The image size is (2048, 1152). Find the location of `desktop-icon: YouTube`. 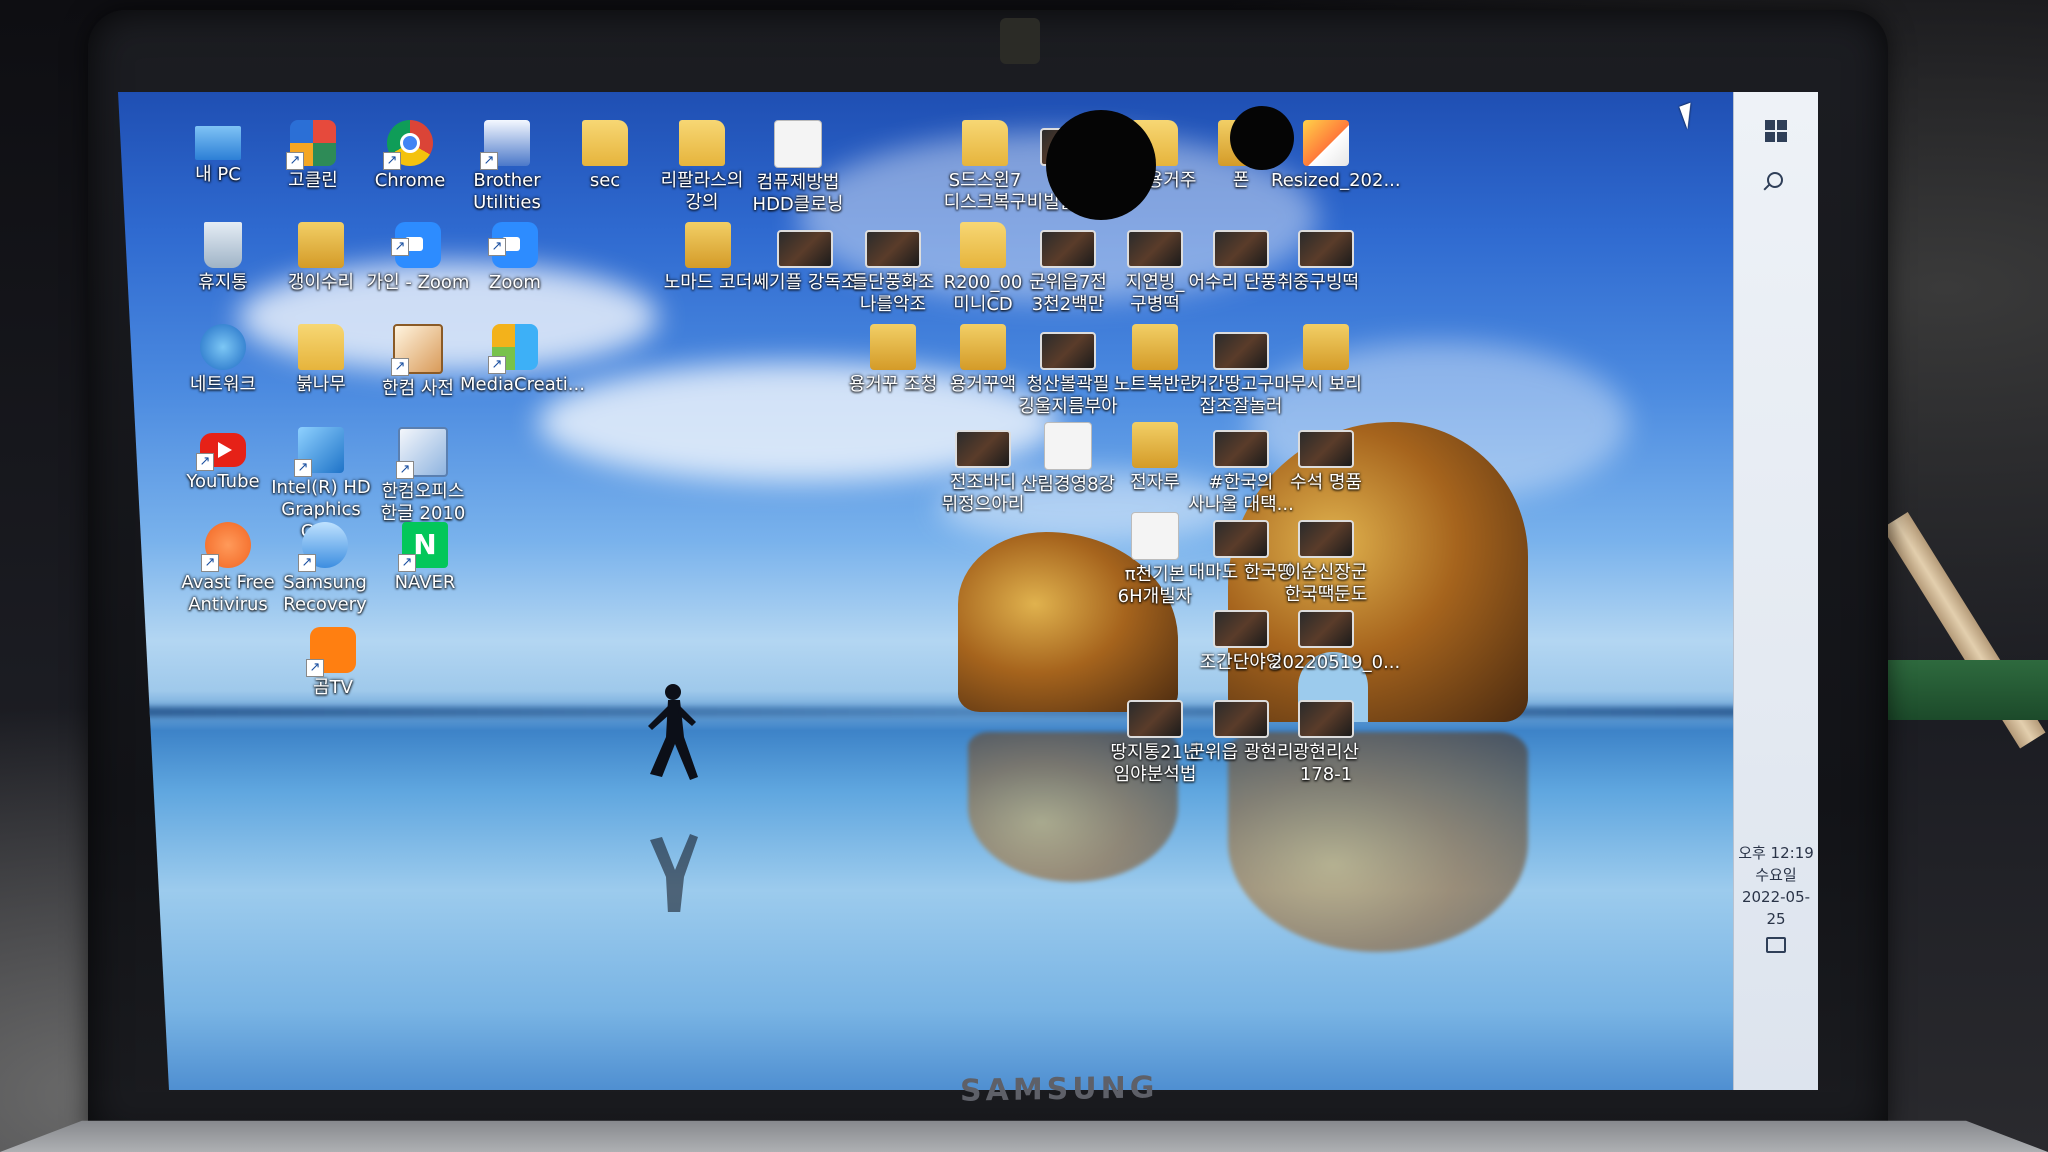

desktop-icon: YouTube is located at coordinates (223, 460).